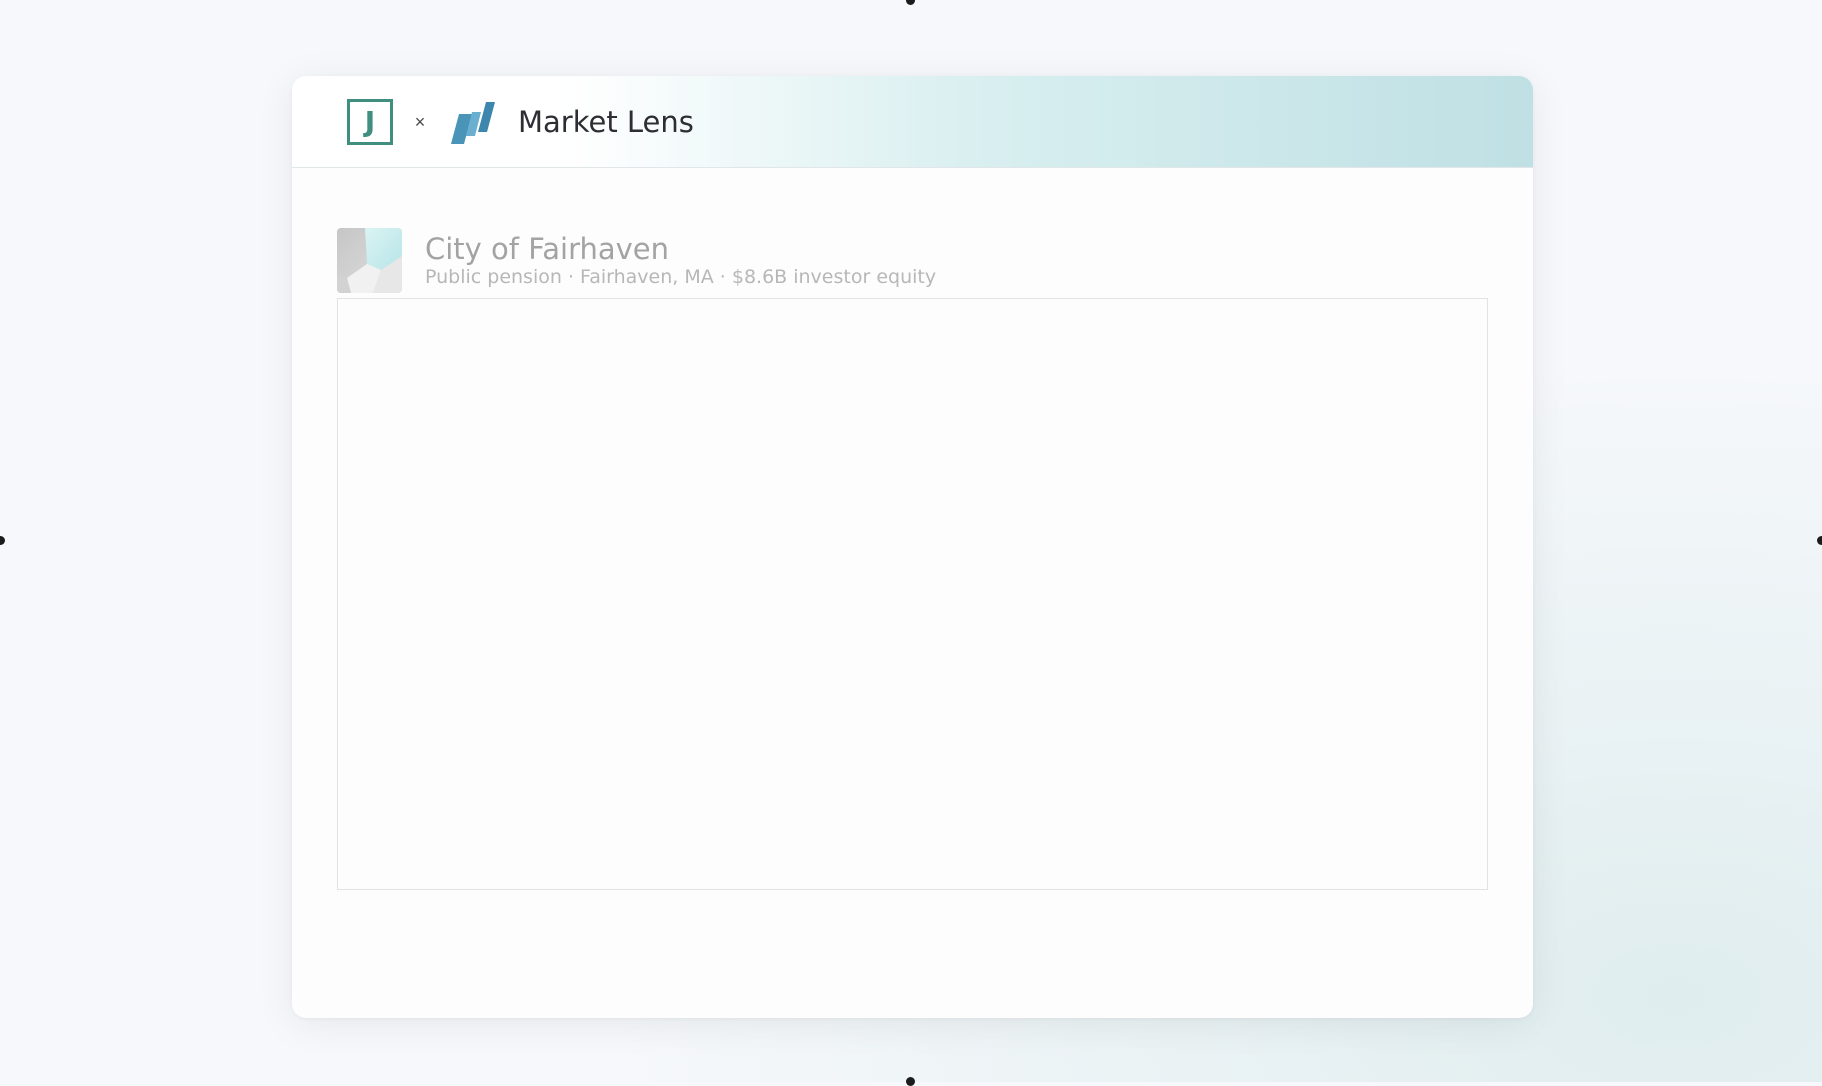 The height and width of the screenshot is (1086, 1822). I want to click on entity-name: City of Fairhaven, so click(547, 249).